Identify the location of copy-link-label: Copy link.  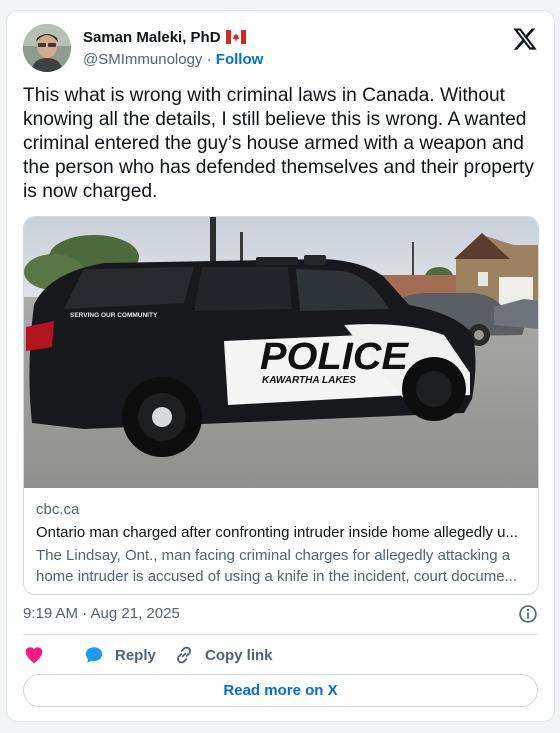
(239, 655).